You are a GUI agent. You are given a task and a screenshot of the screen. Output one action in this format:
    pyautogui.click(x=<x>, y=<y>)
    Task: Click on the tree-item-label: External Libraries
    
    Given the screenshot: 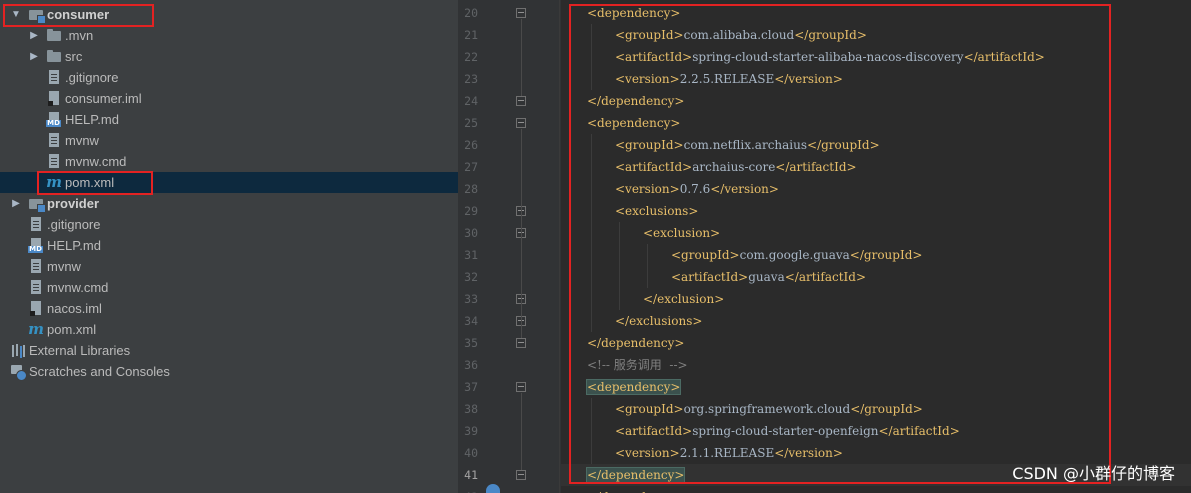 What is the action you would take?
    pyautogui.click(x=80, y=350)
    